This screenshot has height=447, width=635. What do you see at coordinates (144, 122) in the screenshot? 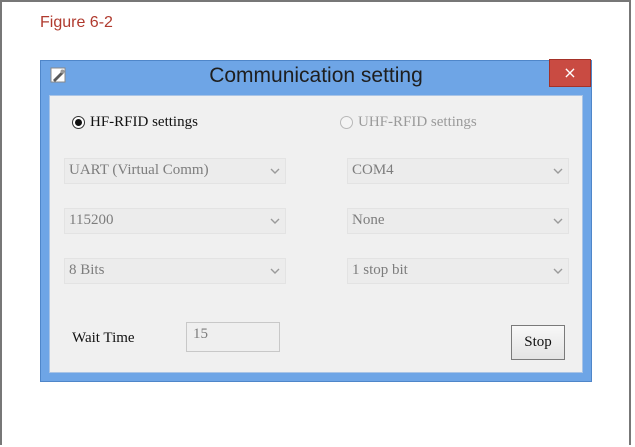
I see `hf-rfid-label: HF-RFID settings` at bounding box center [144, 122].